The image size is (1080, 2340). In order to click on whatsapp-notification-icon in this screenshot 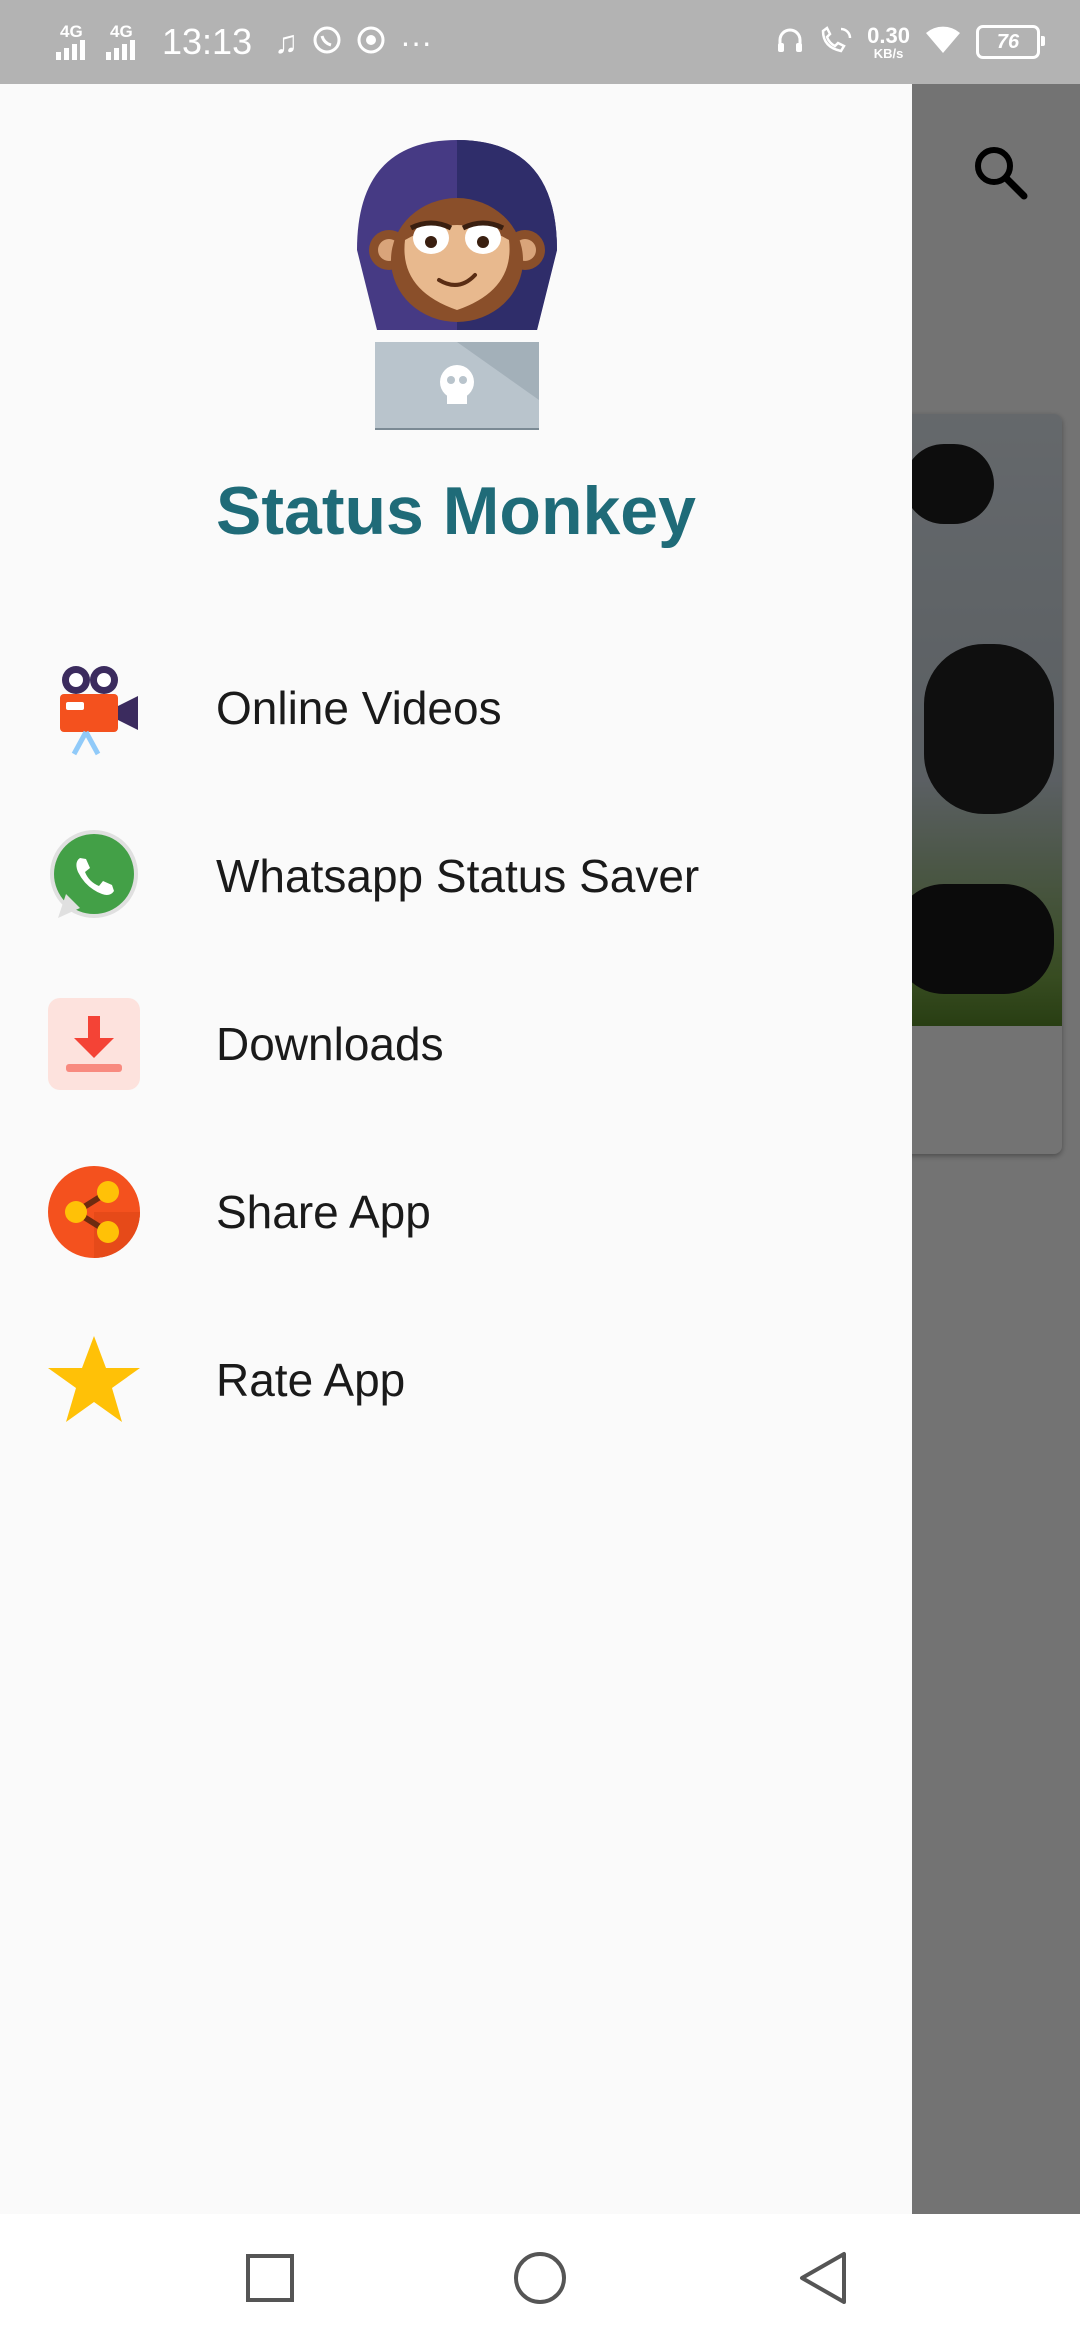, I will do `click(327, 42)`.